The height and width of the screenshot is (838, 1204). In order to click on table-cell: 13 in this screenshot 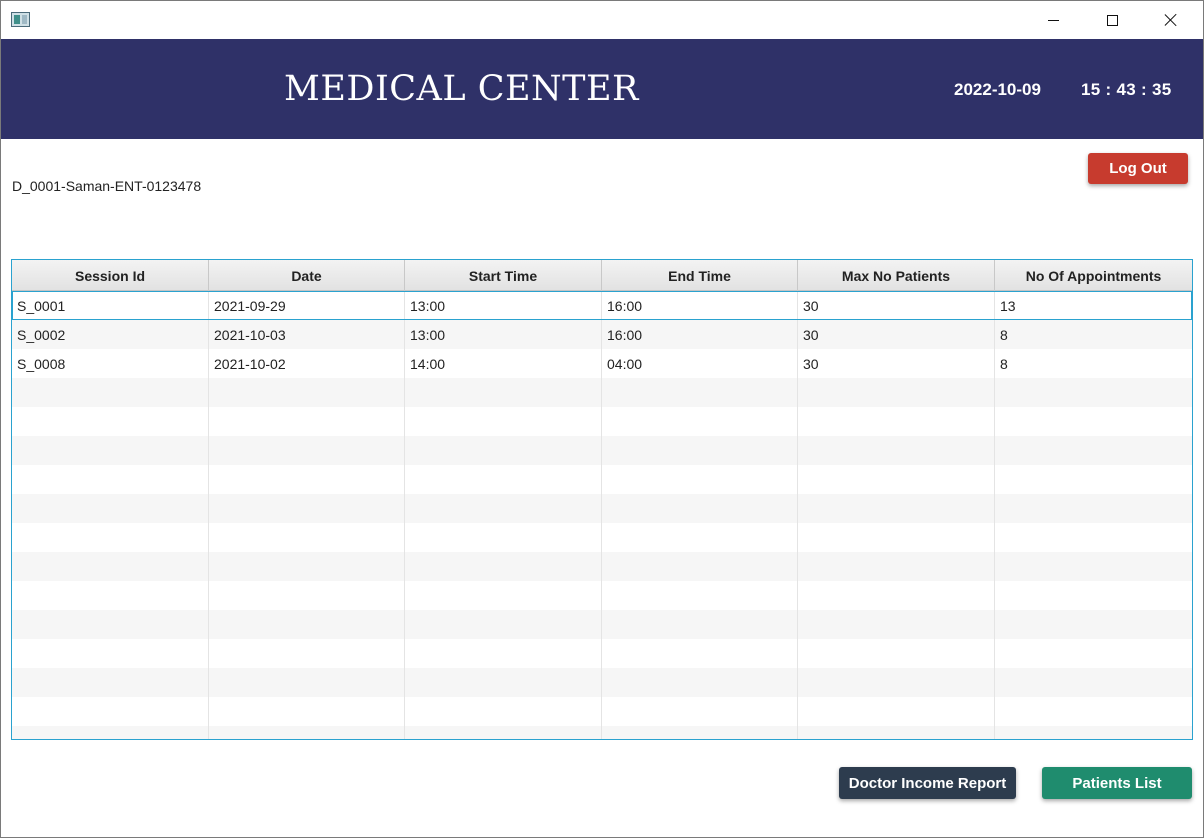, I will do `click(1008, 305)`.